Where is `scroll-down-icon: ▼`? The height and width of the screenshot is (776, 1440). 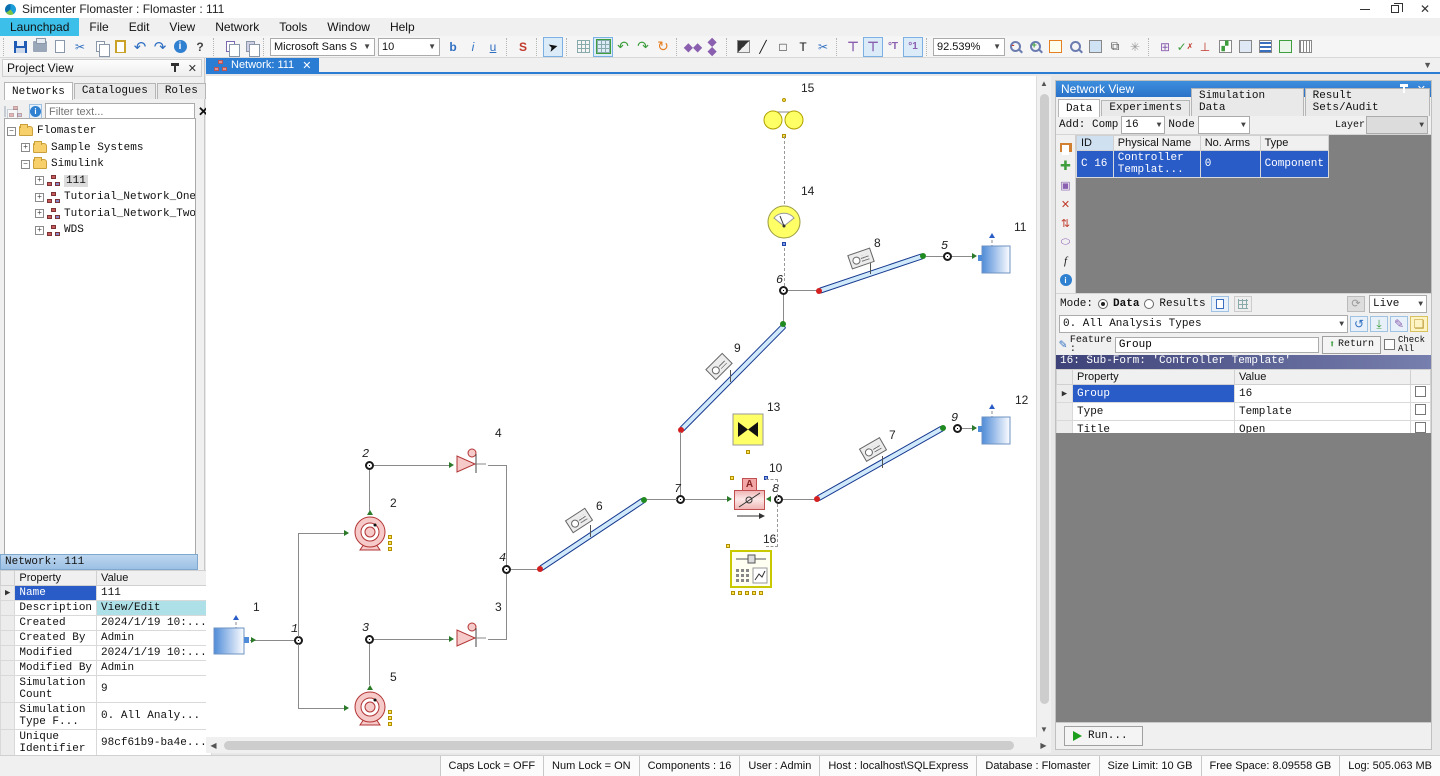 scroll-down-icon: ▼ is located at coordinates (1044, 729).